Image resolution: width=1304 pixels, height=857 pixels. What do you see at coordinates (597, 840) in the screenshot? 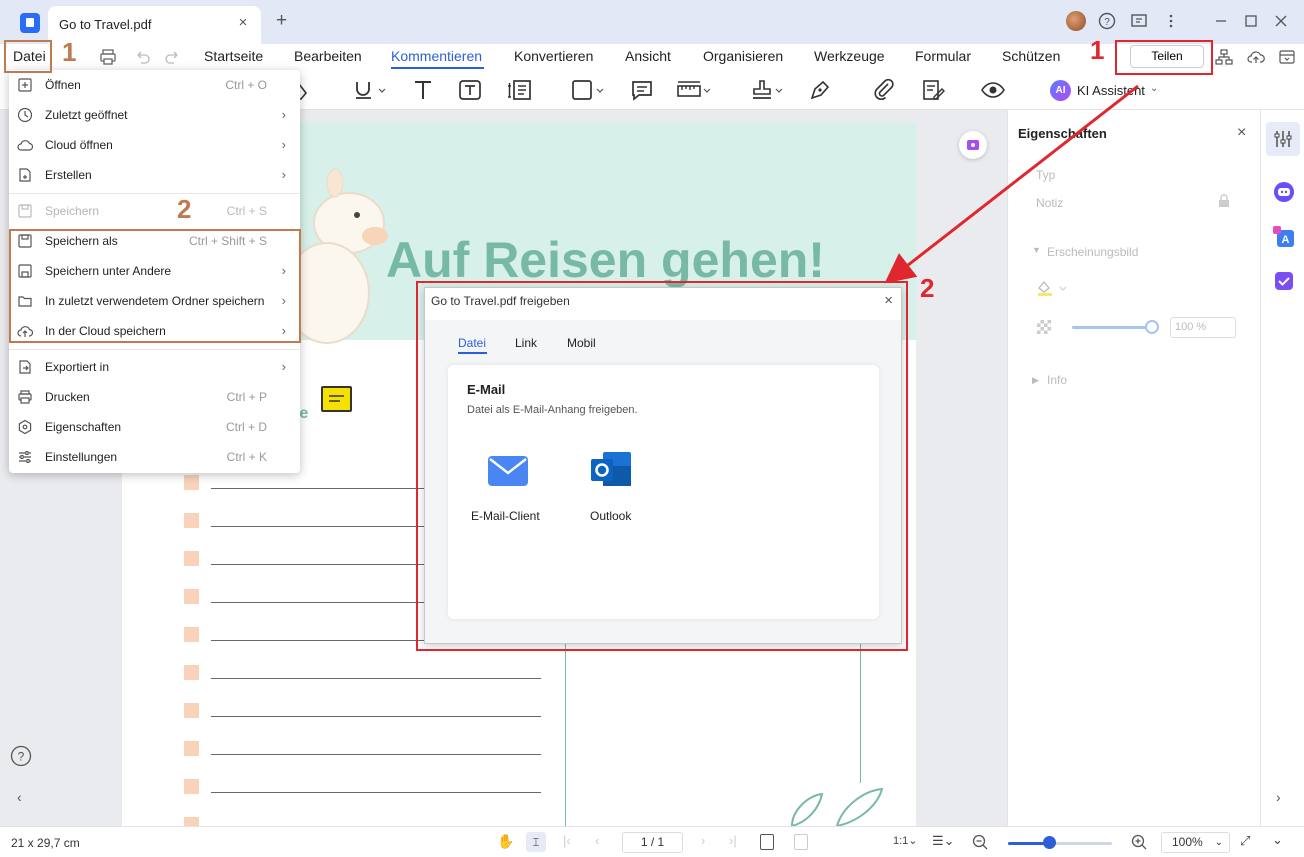
I see `prev-page-icon: ‹` at bounding box center [597, 840].